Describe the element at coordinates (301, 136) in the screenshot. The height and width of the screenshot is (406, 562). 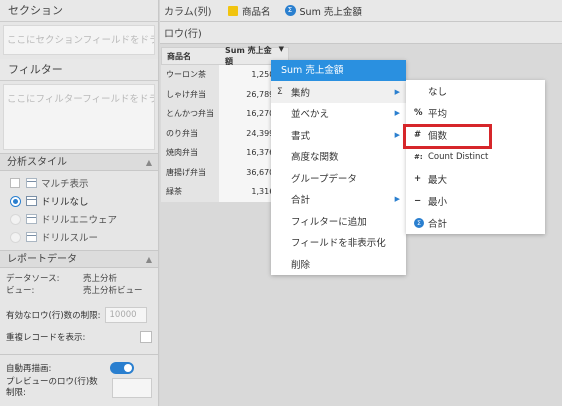
I see `menu-item-label: 書式` at that location.